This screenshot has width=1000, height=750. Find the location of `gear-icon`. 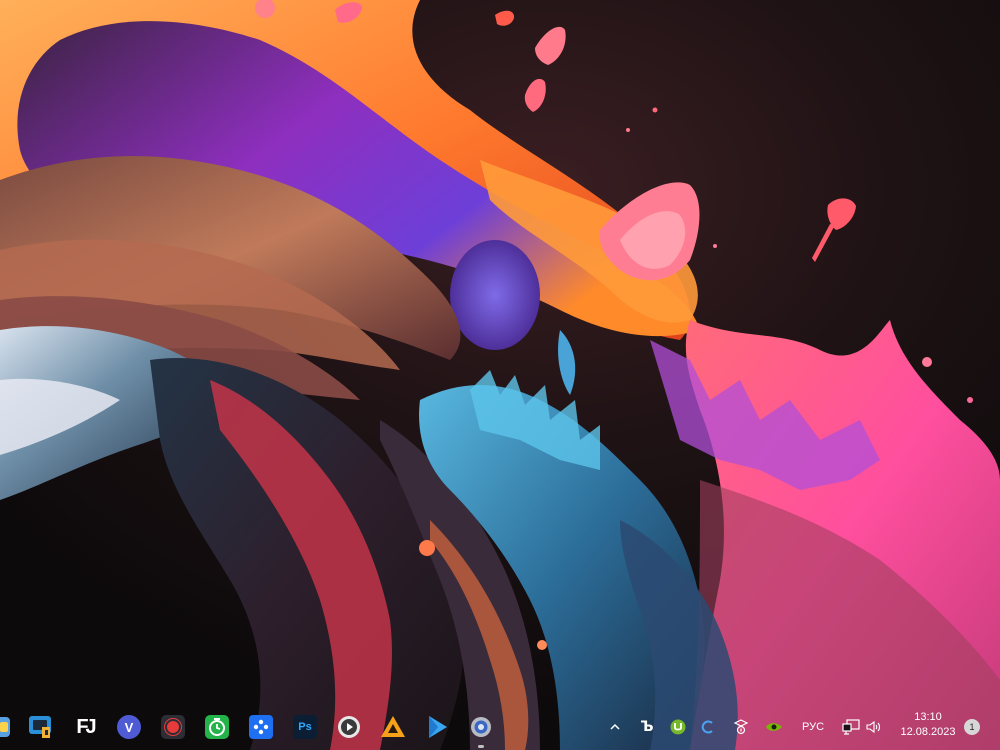

gear-icon is located at coordinates (481, 727).